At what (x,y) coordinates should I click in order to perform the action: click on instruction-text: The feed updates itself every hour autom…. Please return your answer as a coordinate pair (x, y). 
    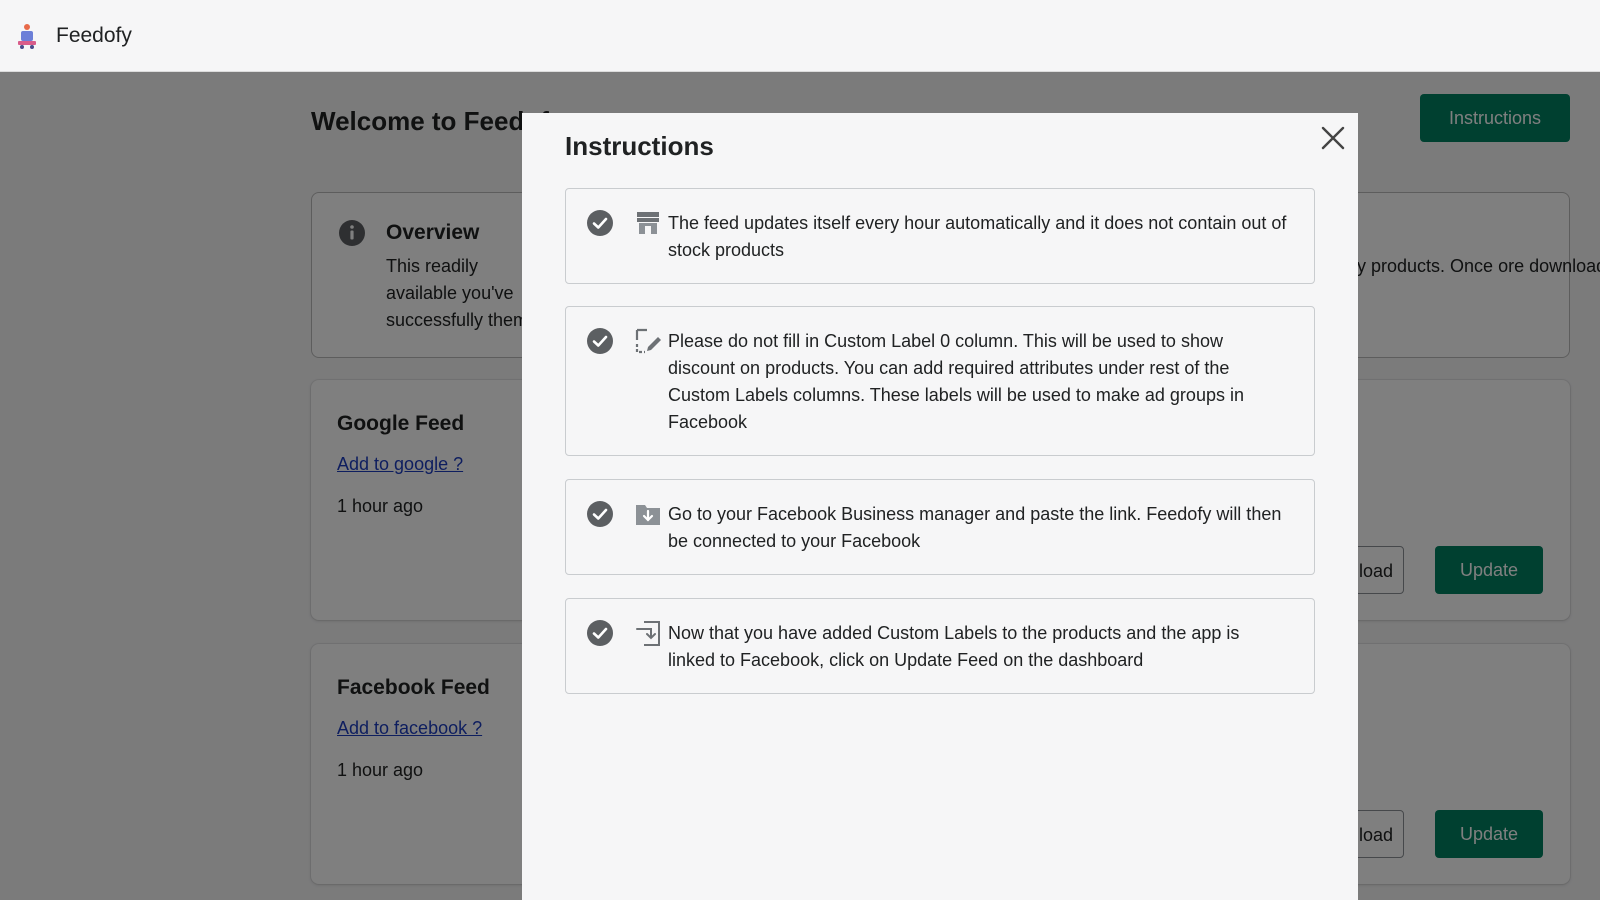
    Looking at the image, I should click on (977, 236).